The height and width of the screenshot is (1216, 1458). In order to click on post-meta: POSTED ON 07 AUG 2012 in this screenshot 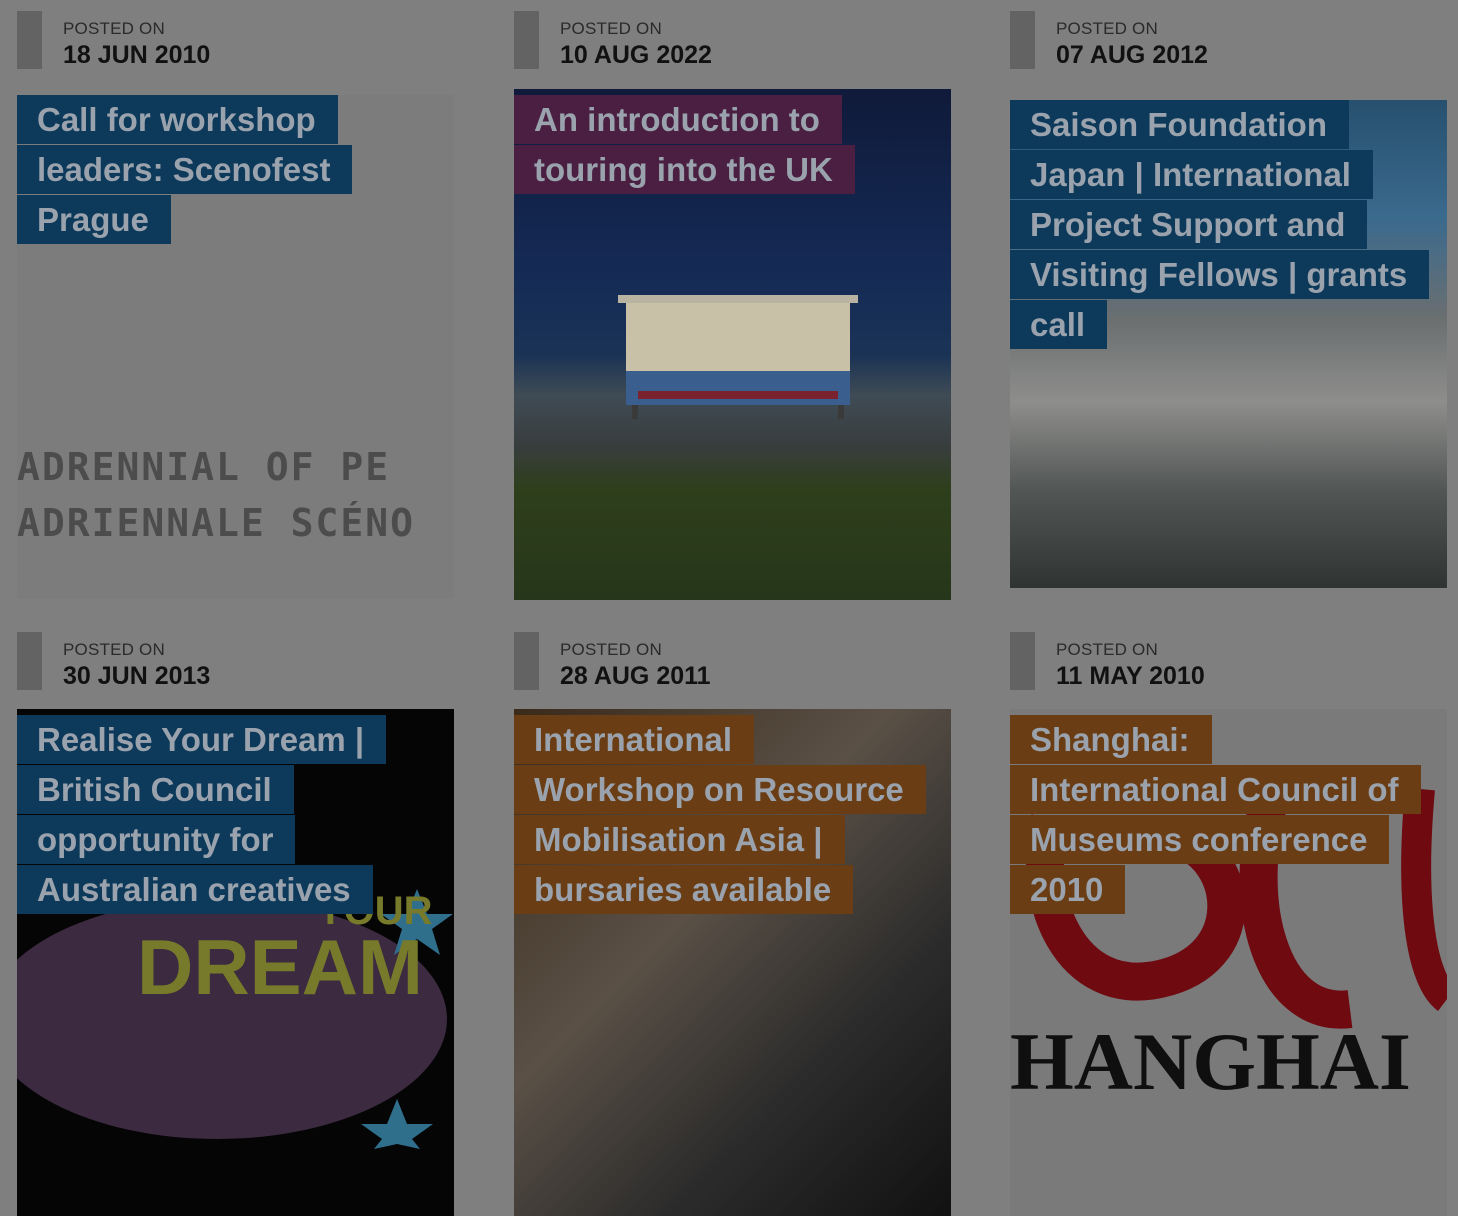, I will do `click(1228, 41)`.